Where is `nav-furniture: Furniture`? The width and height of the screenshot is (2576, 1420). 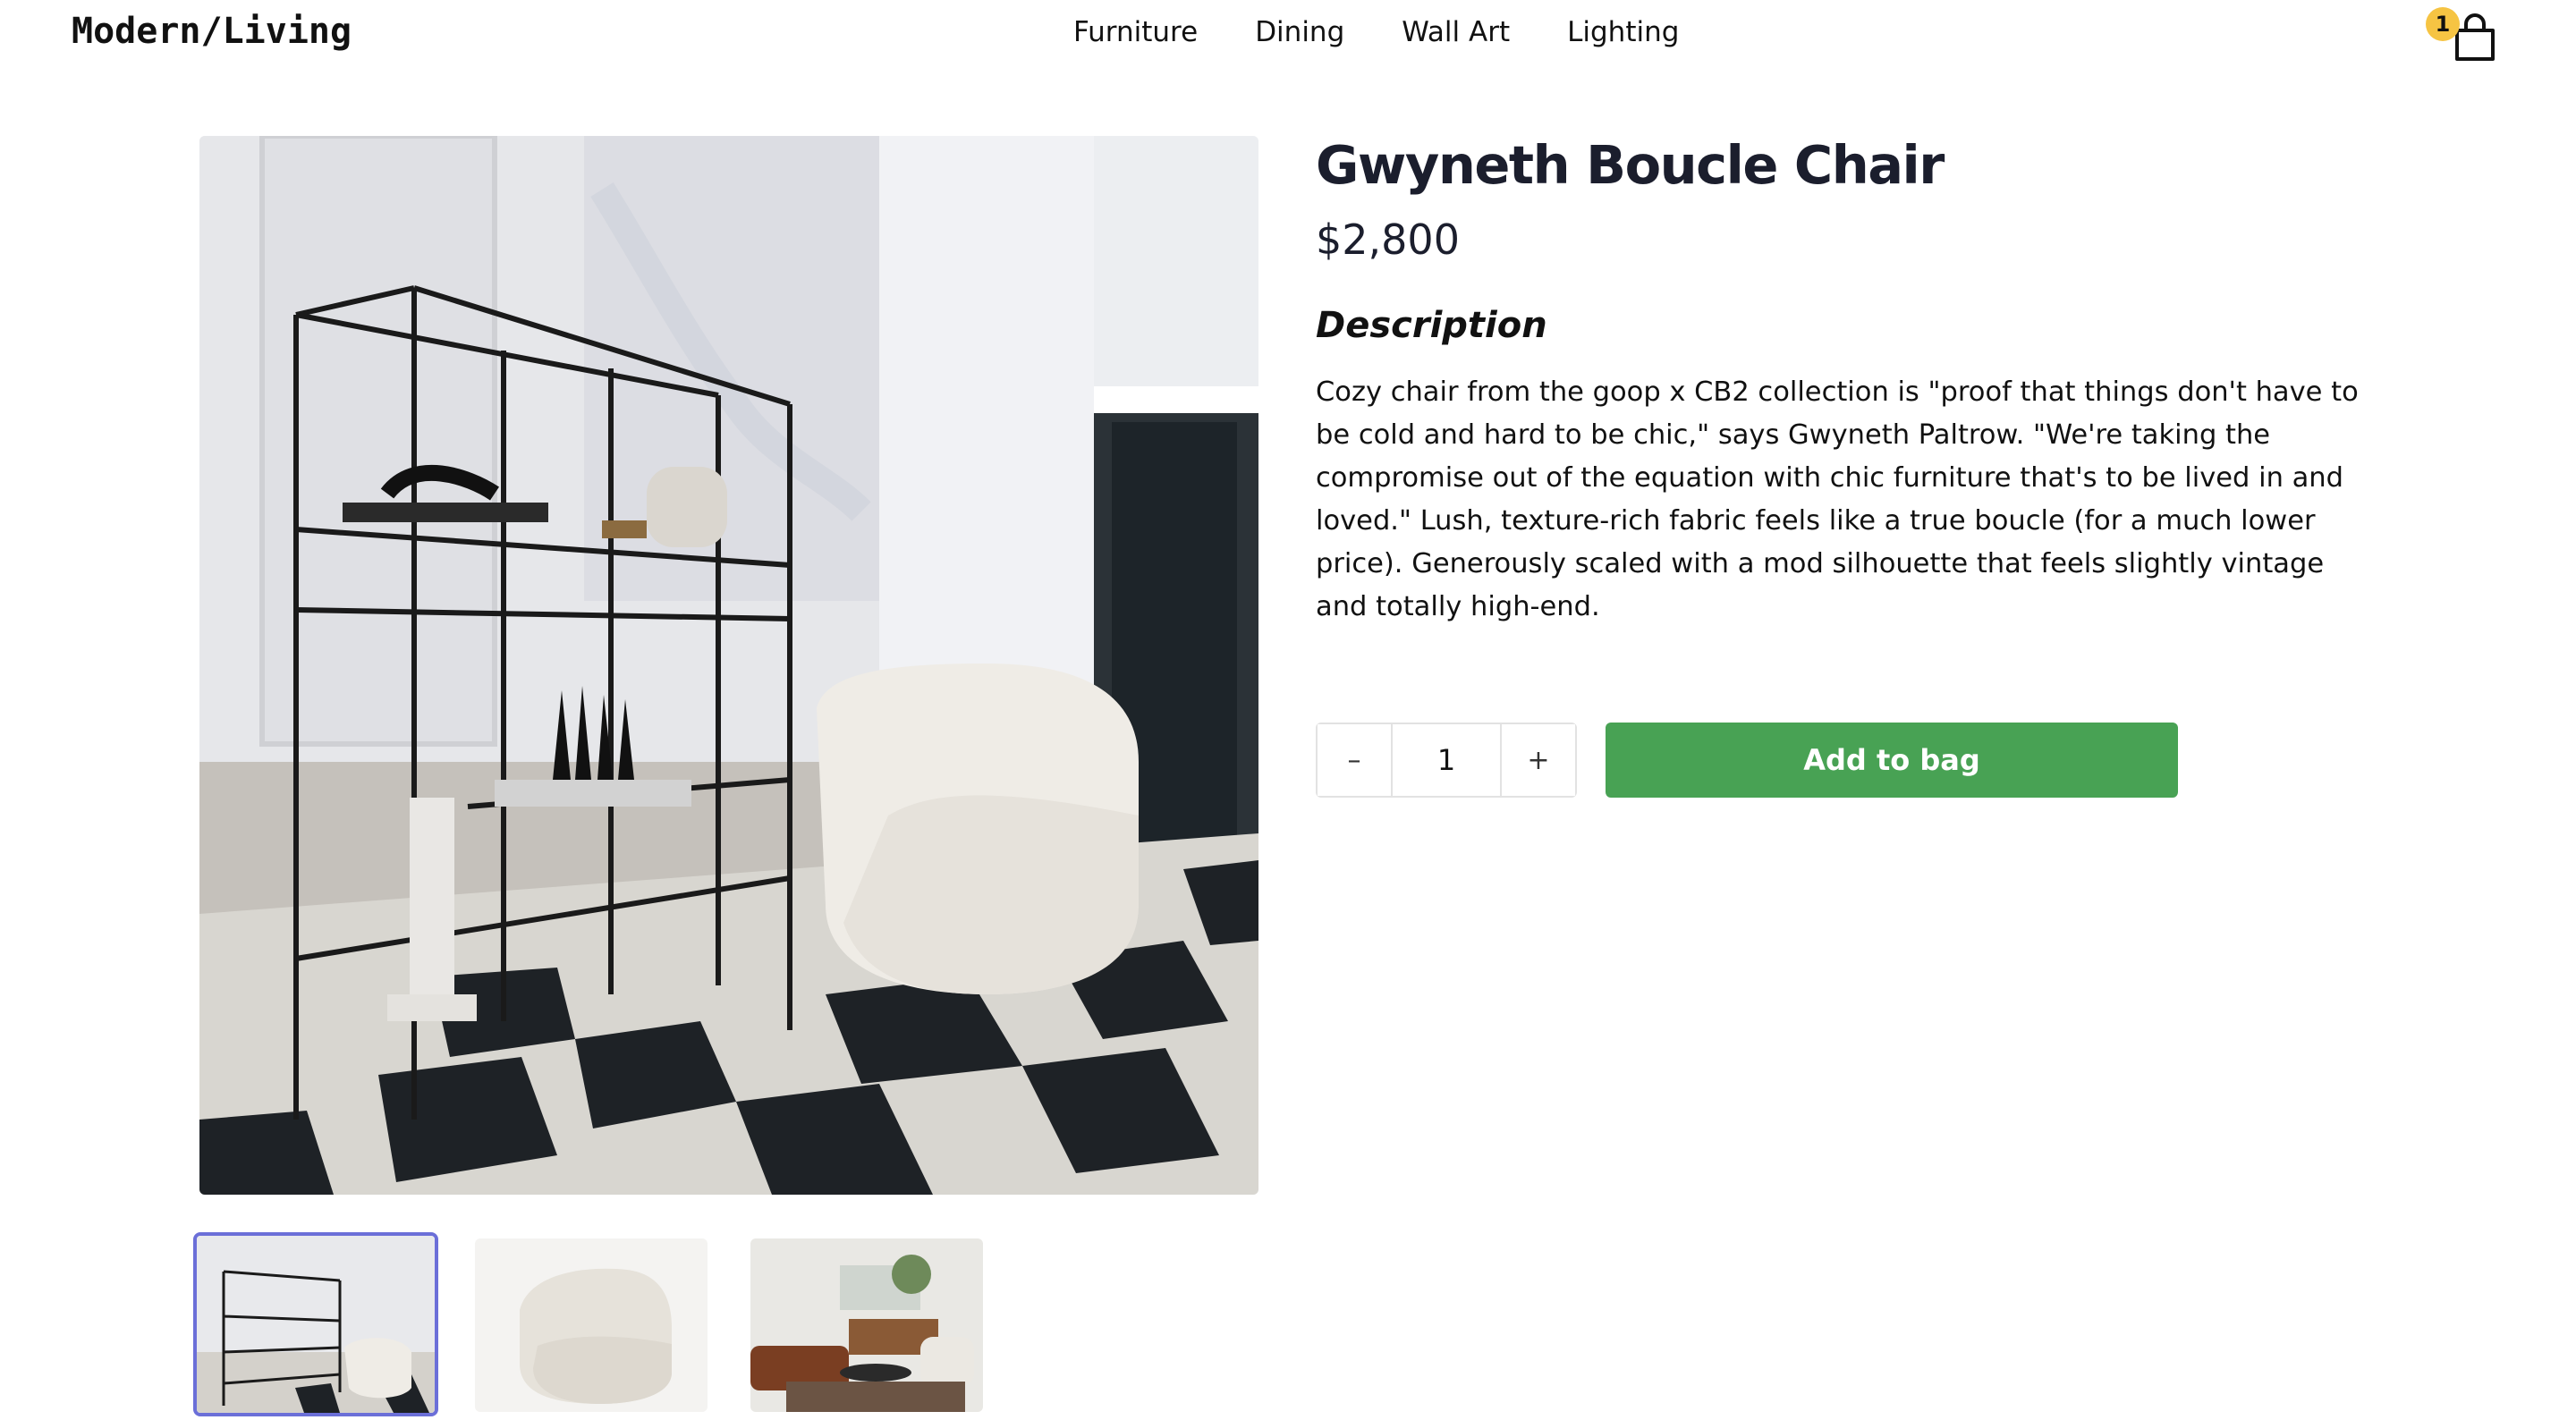 nav-furniture: Furniture is located at coordinates (1135, 32).